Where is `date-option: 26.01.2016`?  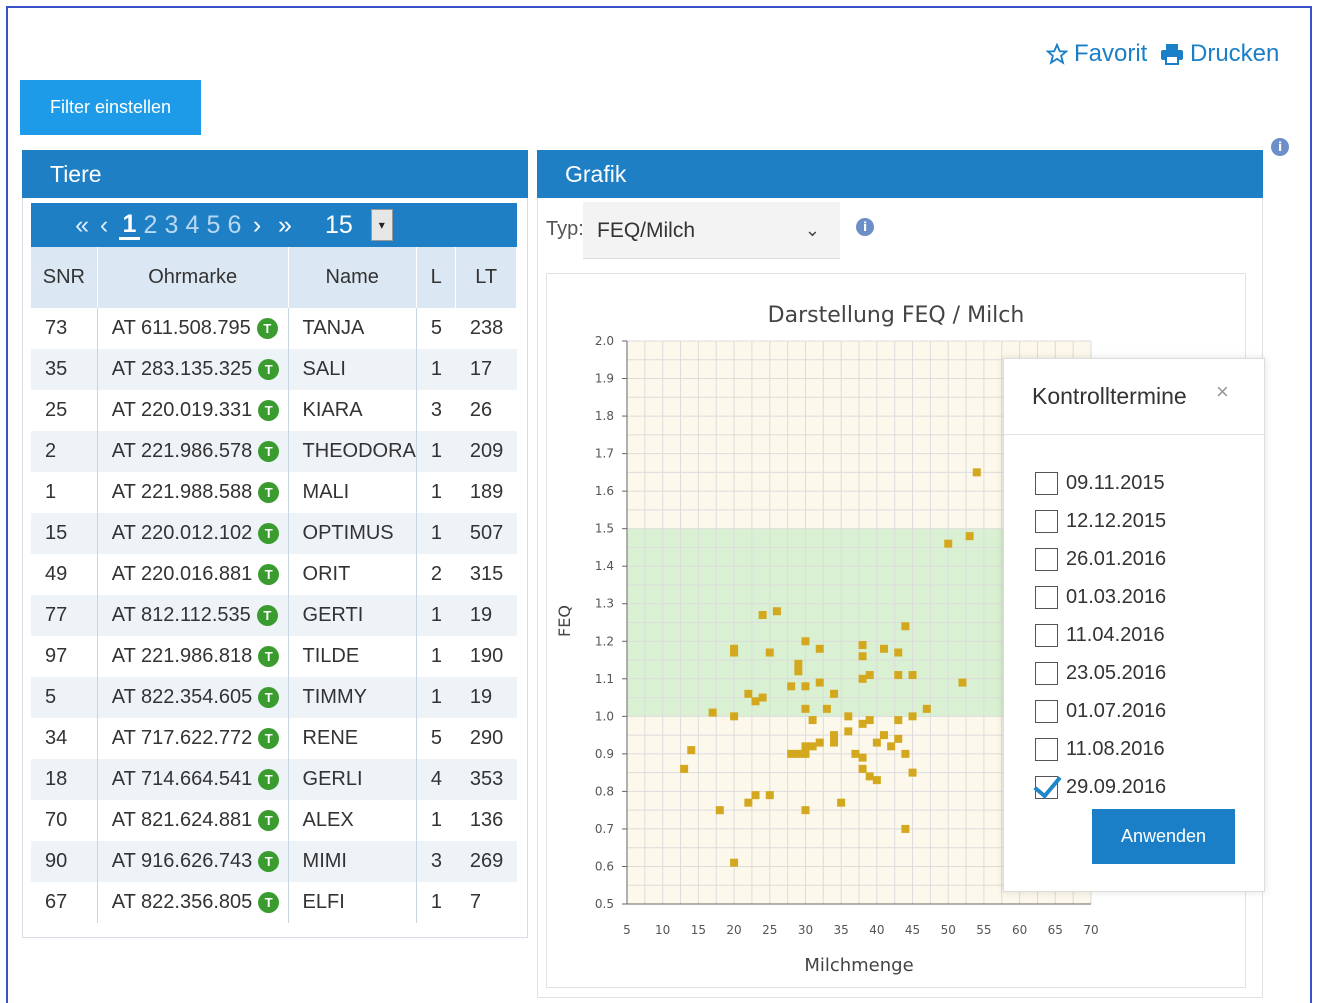 date-option: 26.01.2016 is located at coordinates (1100, 559).